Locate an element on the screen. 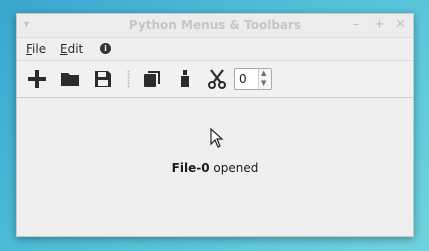  quantity-spinbox: 0 ▲ ▼ is located at coordinates (253, 79).